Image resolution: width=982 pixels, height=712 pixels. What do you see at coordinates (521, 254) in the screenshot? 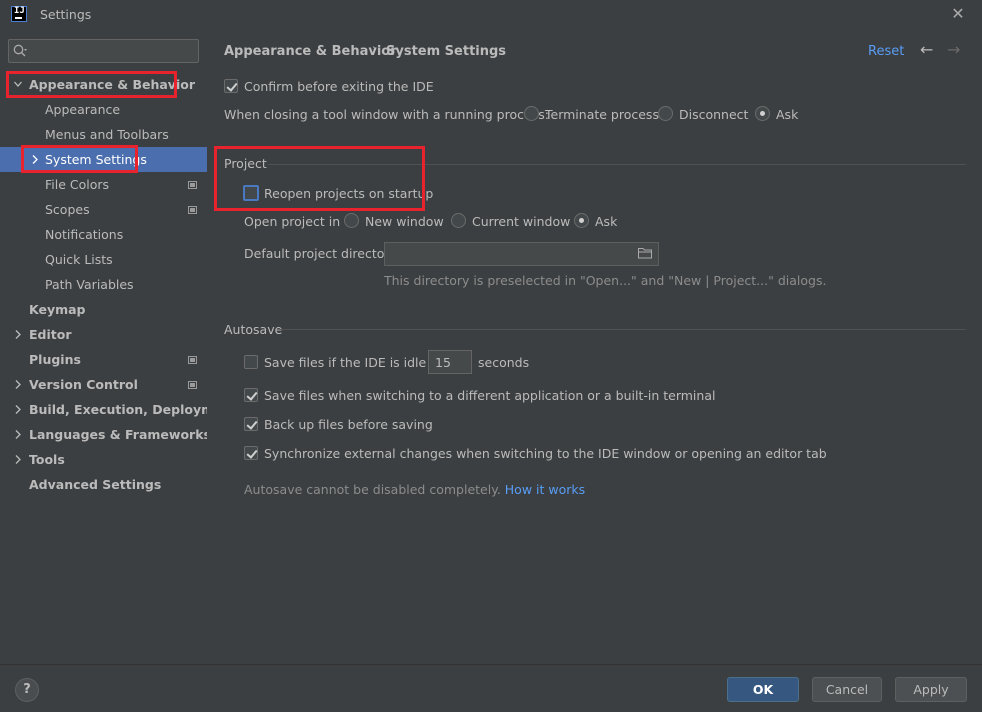
I see `default-dir-input` at bounding box center [521, 254].